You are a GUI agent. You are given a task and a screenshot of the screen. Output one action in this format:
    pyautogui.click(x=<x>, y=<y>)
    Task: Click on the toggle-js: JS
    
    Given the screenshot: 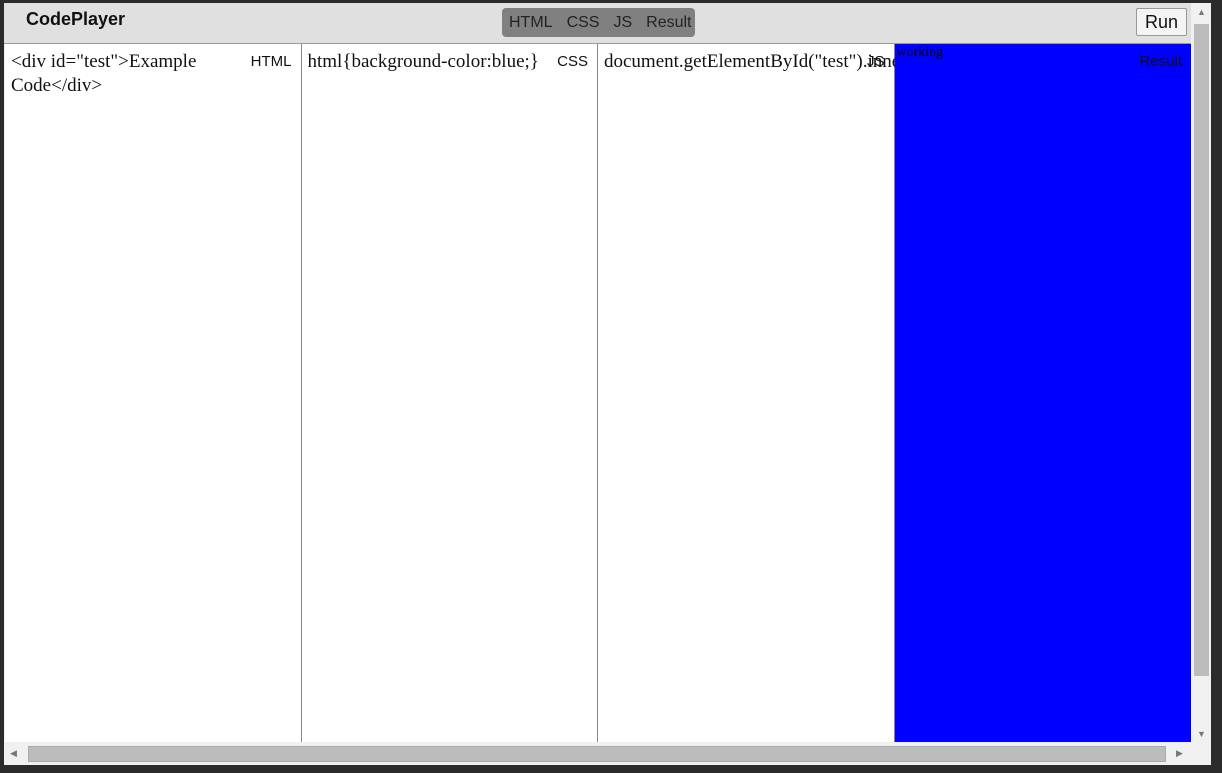 What is the action you would take?
    pyautogui.click(x=622, y=23)
    